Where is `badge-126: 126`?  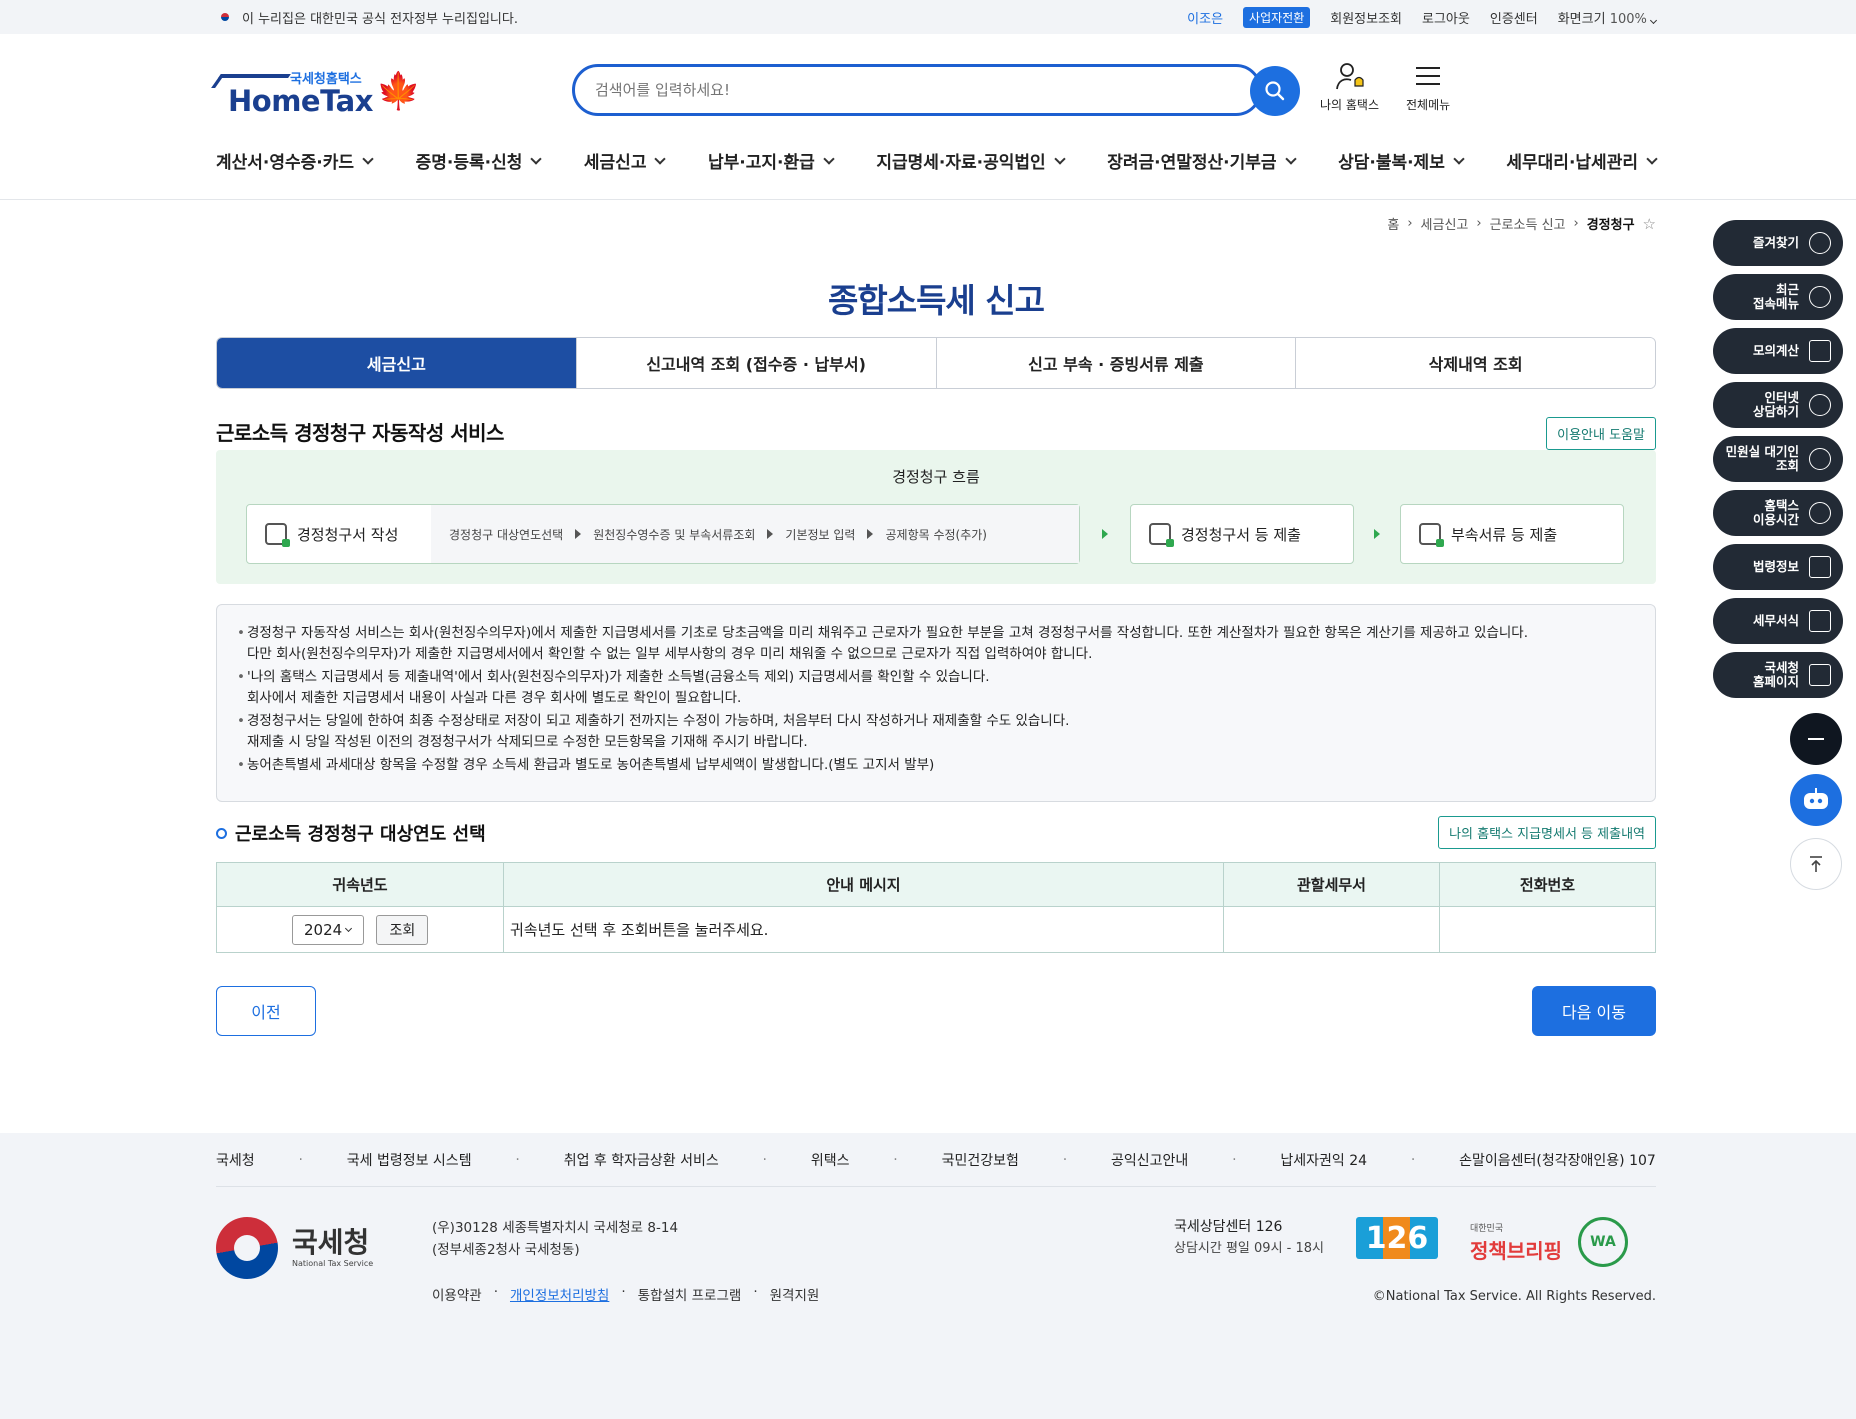 badge-126: 126 is located at coordinates (1397, 1238).